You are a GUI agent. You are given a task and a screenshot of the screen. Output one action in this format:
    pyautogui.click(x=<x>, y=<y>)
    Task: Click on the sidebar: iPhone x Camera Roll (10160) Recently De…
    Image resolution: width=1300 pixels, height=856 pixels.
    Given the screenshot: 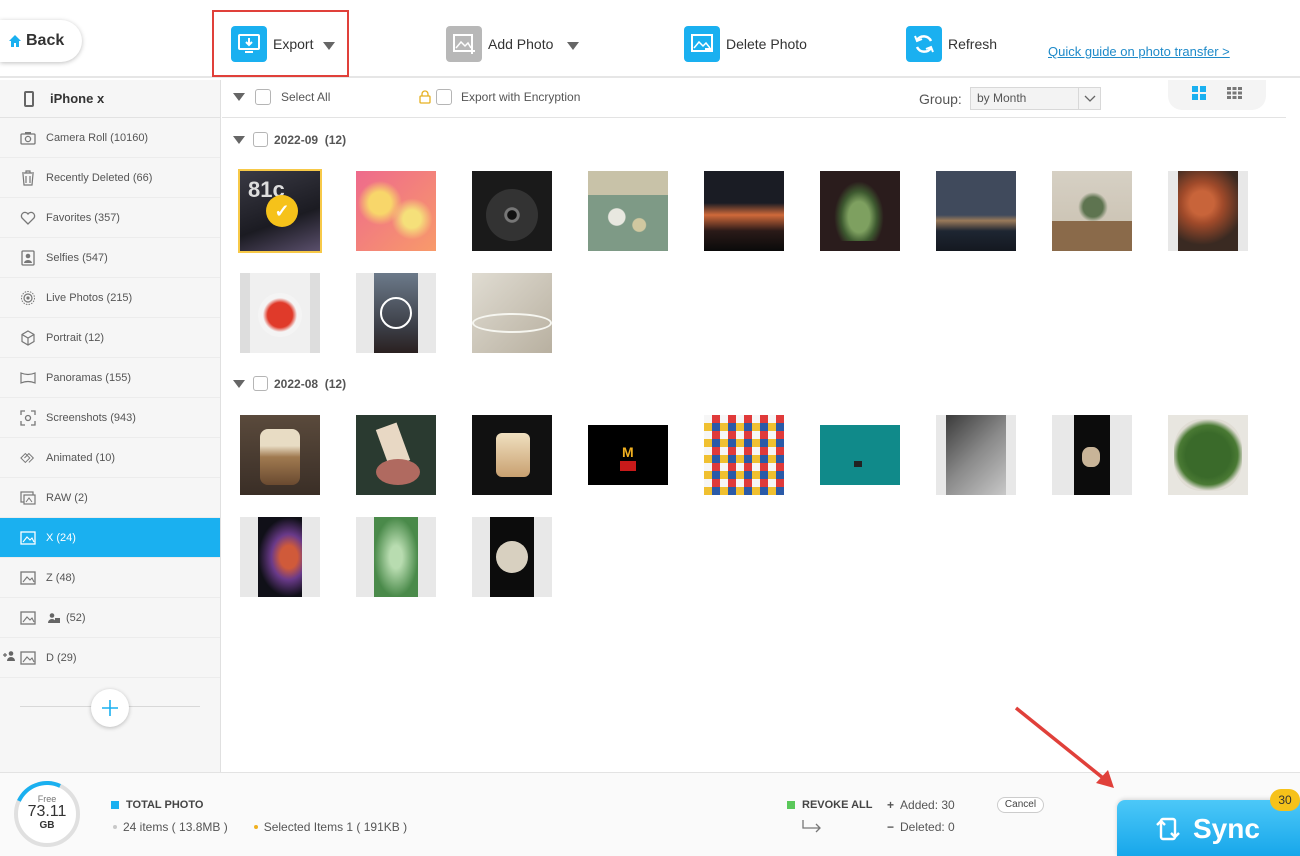 What is the action you would take?
    pyautogui.click(x=110, y=426)
    